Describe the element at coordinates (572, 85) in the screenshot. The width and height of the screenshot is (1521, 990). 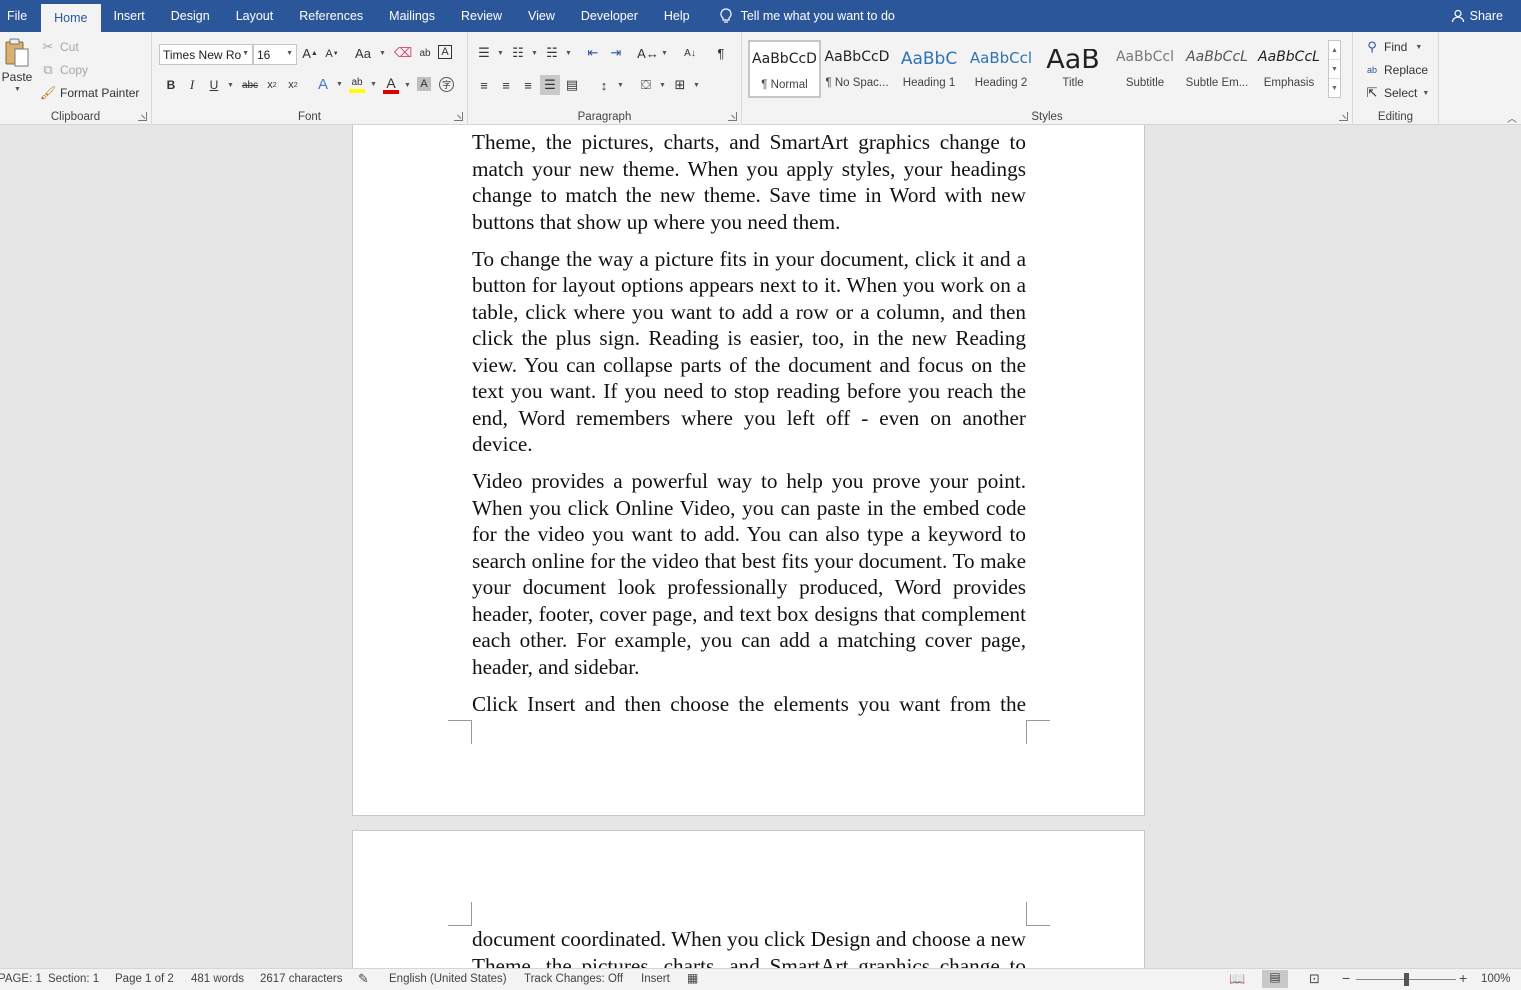
I see `distributed-button: ▤` at that location.